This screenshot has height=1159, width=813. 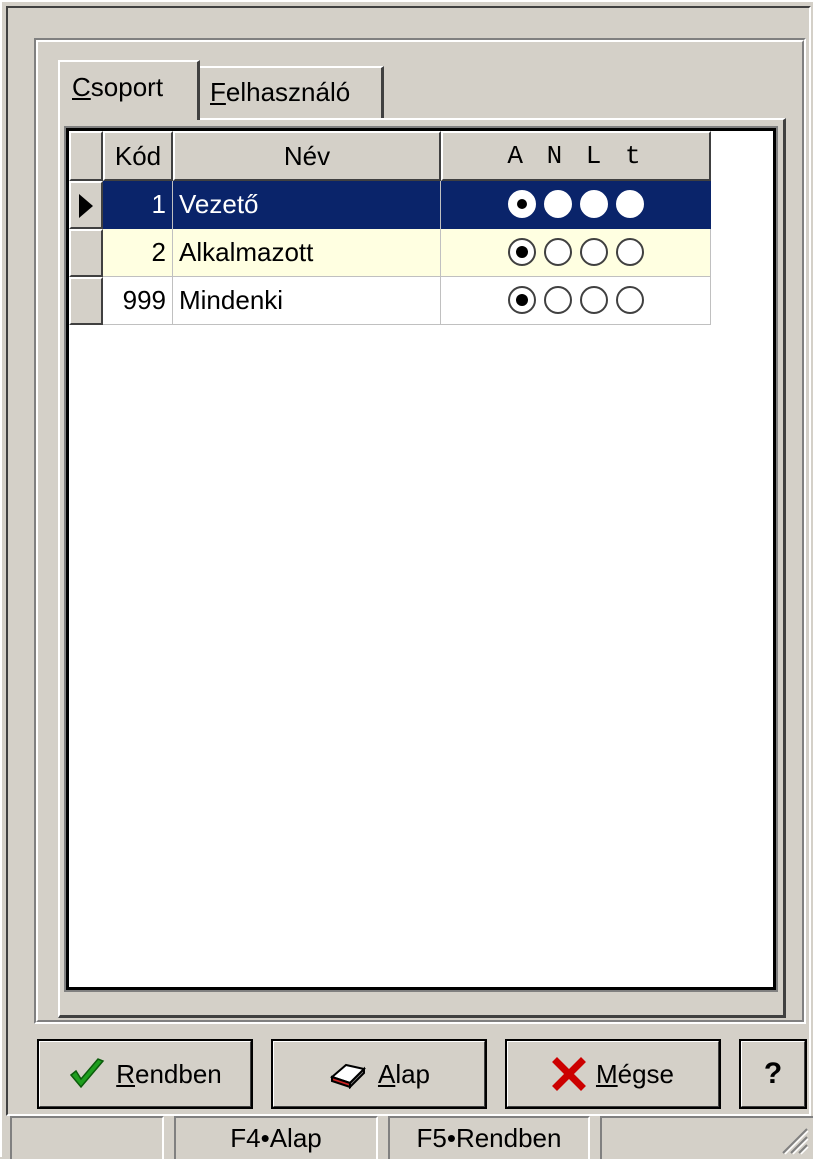 I want to click on cell-nev: Vezető, so click(x=307, y=205).